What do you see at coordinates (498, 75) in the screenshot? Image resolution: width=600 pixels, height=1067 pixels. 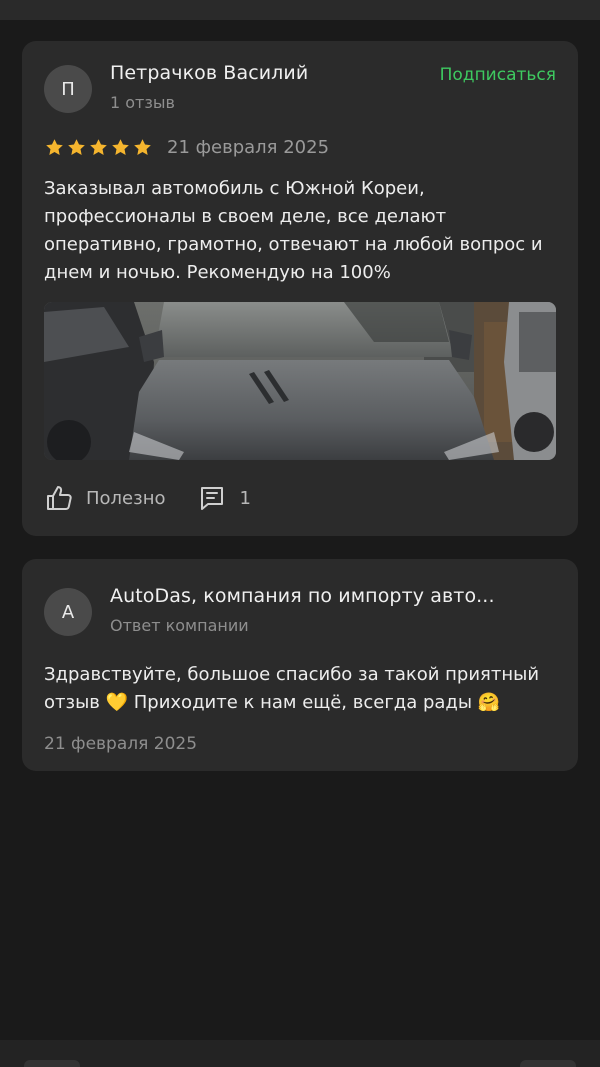 I see `subscribe-button: Подписаться` at bounding box center [498, 75].